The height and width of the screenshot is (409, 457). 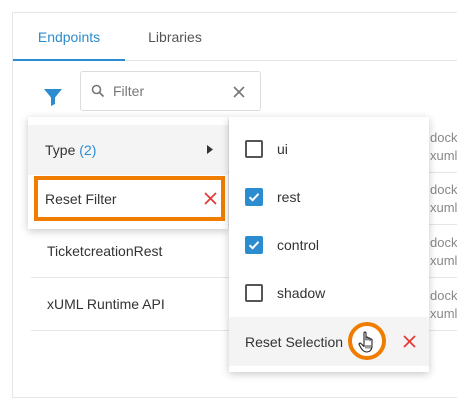 What do you see at coordinates (88, 150) in the screenshot?
I see `type-count: (2)` at bounding box center [88, 150].